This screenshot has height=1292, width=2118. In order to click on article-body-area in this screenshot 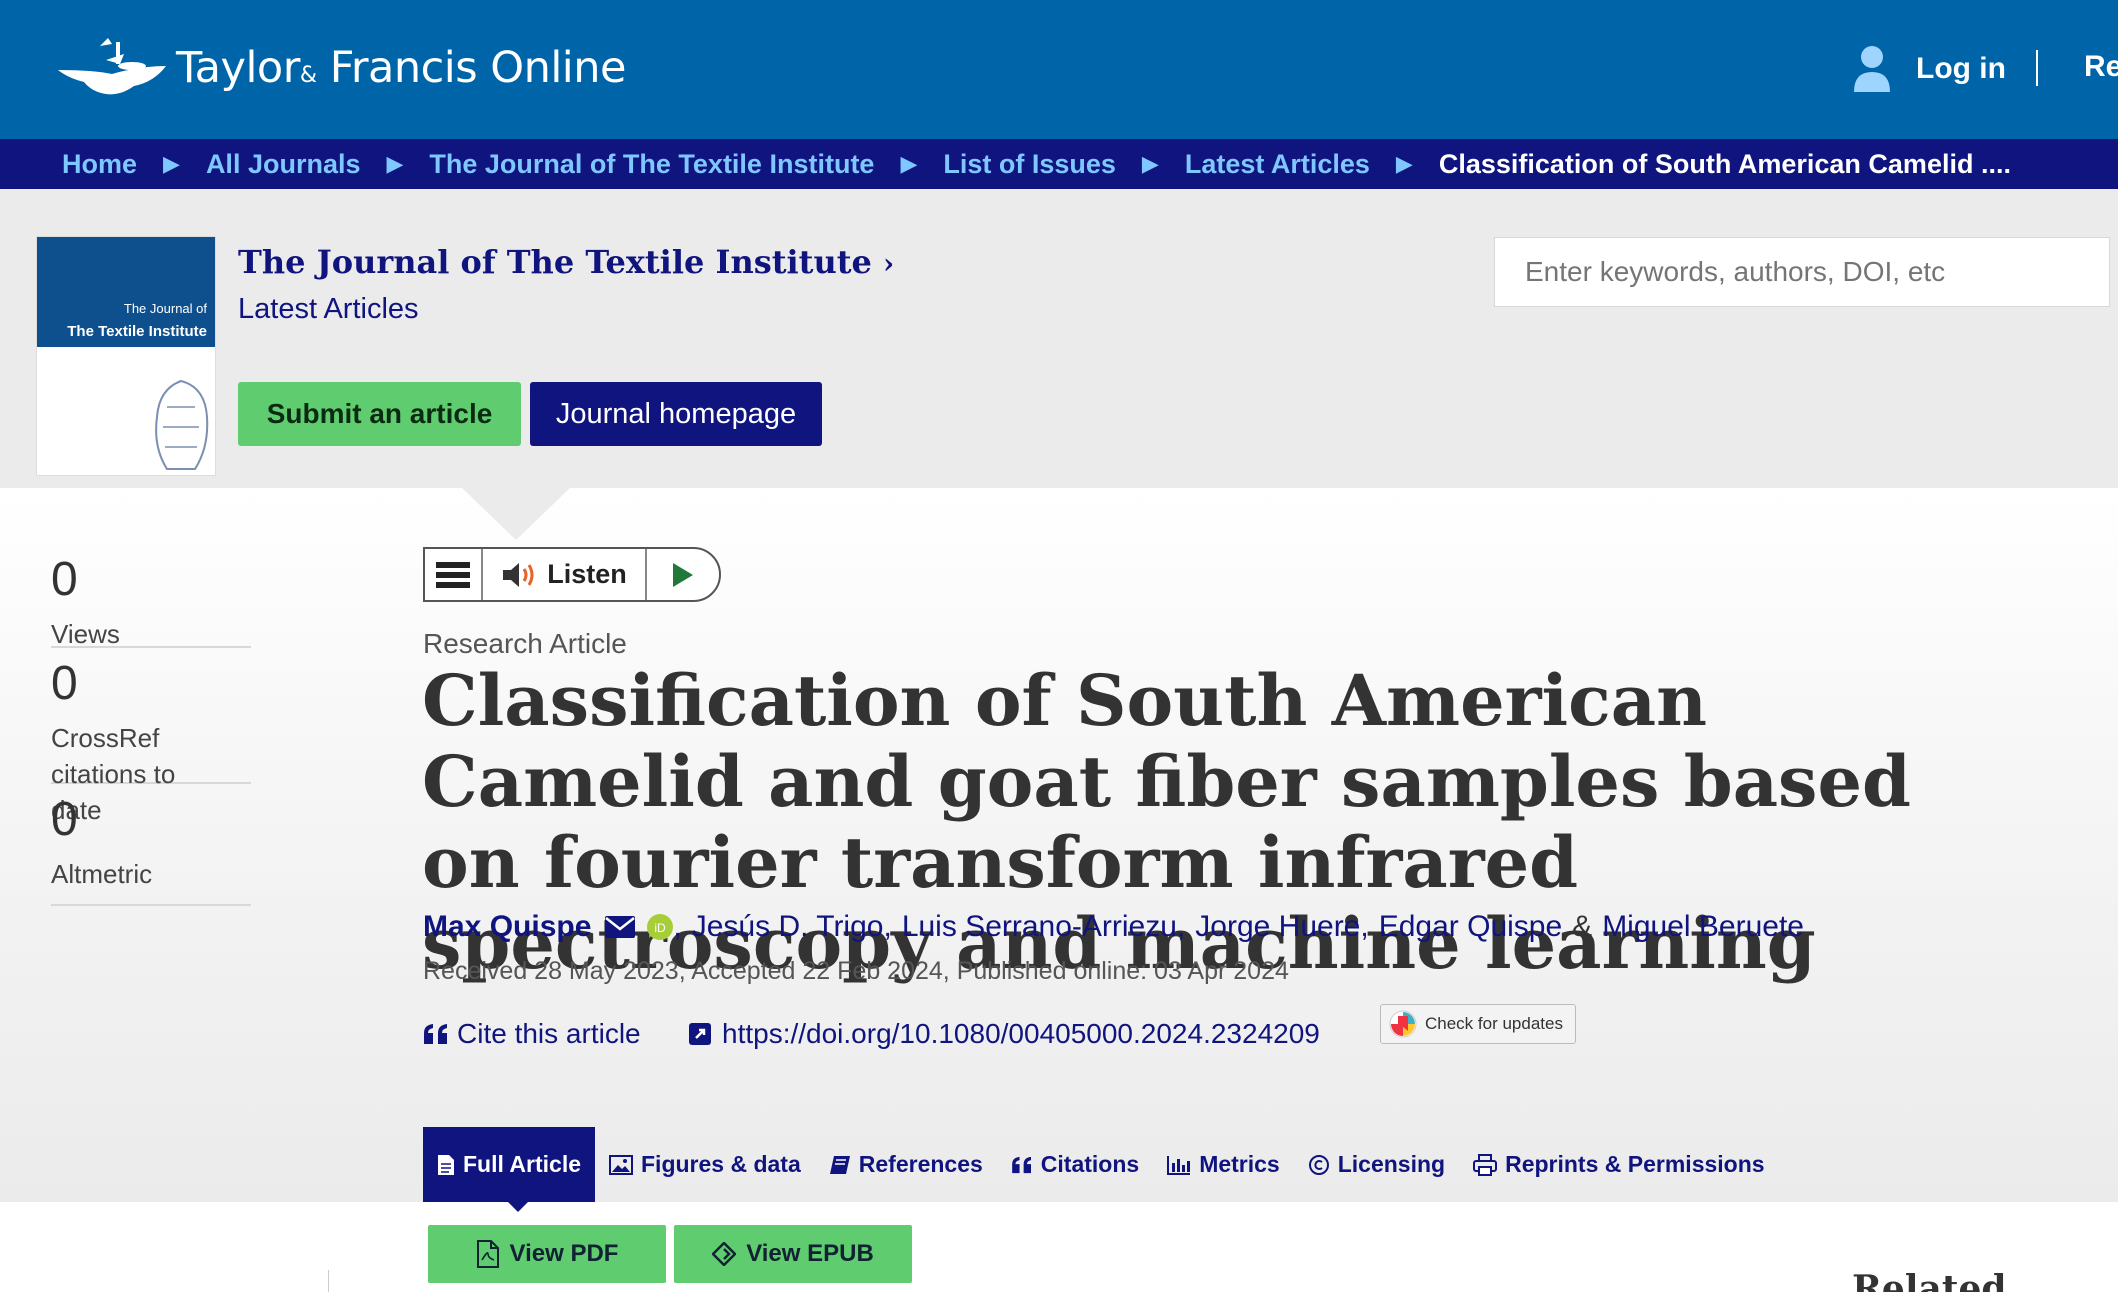, I will do `click(1059, 1247)`.